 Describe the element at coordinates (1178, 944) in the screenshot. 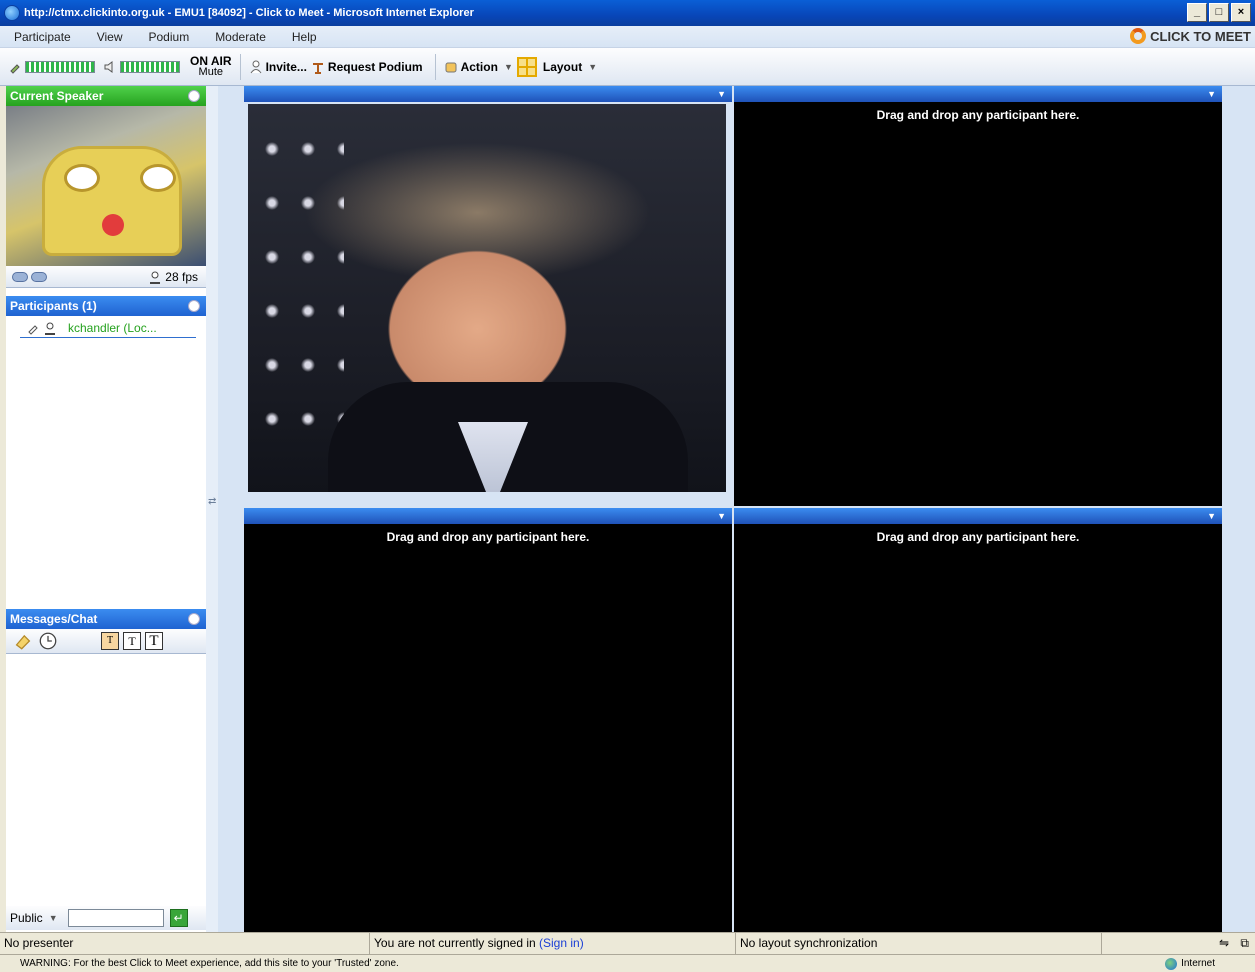

I see `status-icons: ⇋ ⧉` at that location.